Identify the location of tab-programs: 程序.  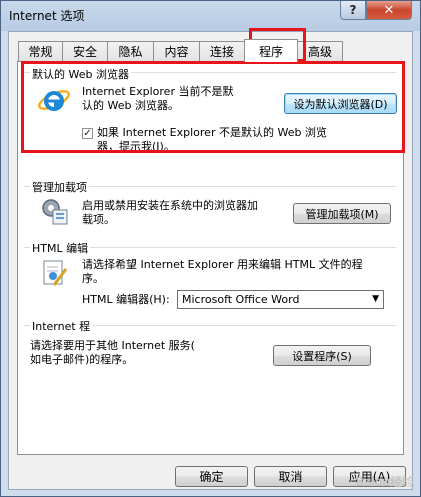
(271, 50).